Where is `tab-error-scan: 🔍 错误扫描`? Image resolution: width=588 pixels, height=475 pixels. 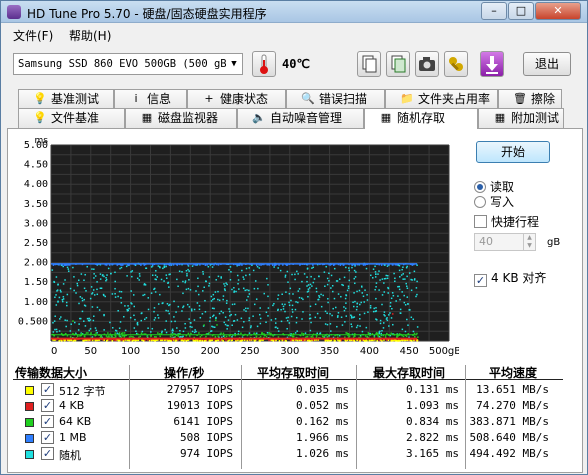
tab-error-scan: 🔍 错误扫描 is located at coordinates (335, 99).